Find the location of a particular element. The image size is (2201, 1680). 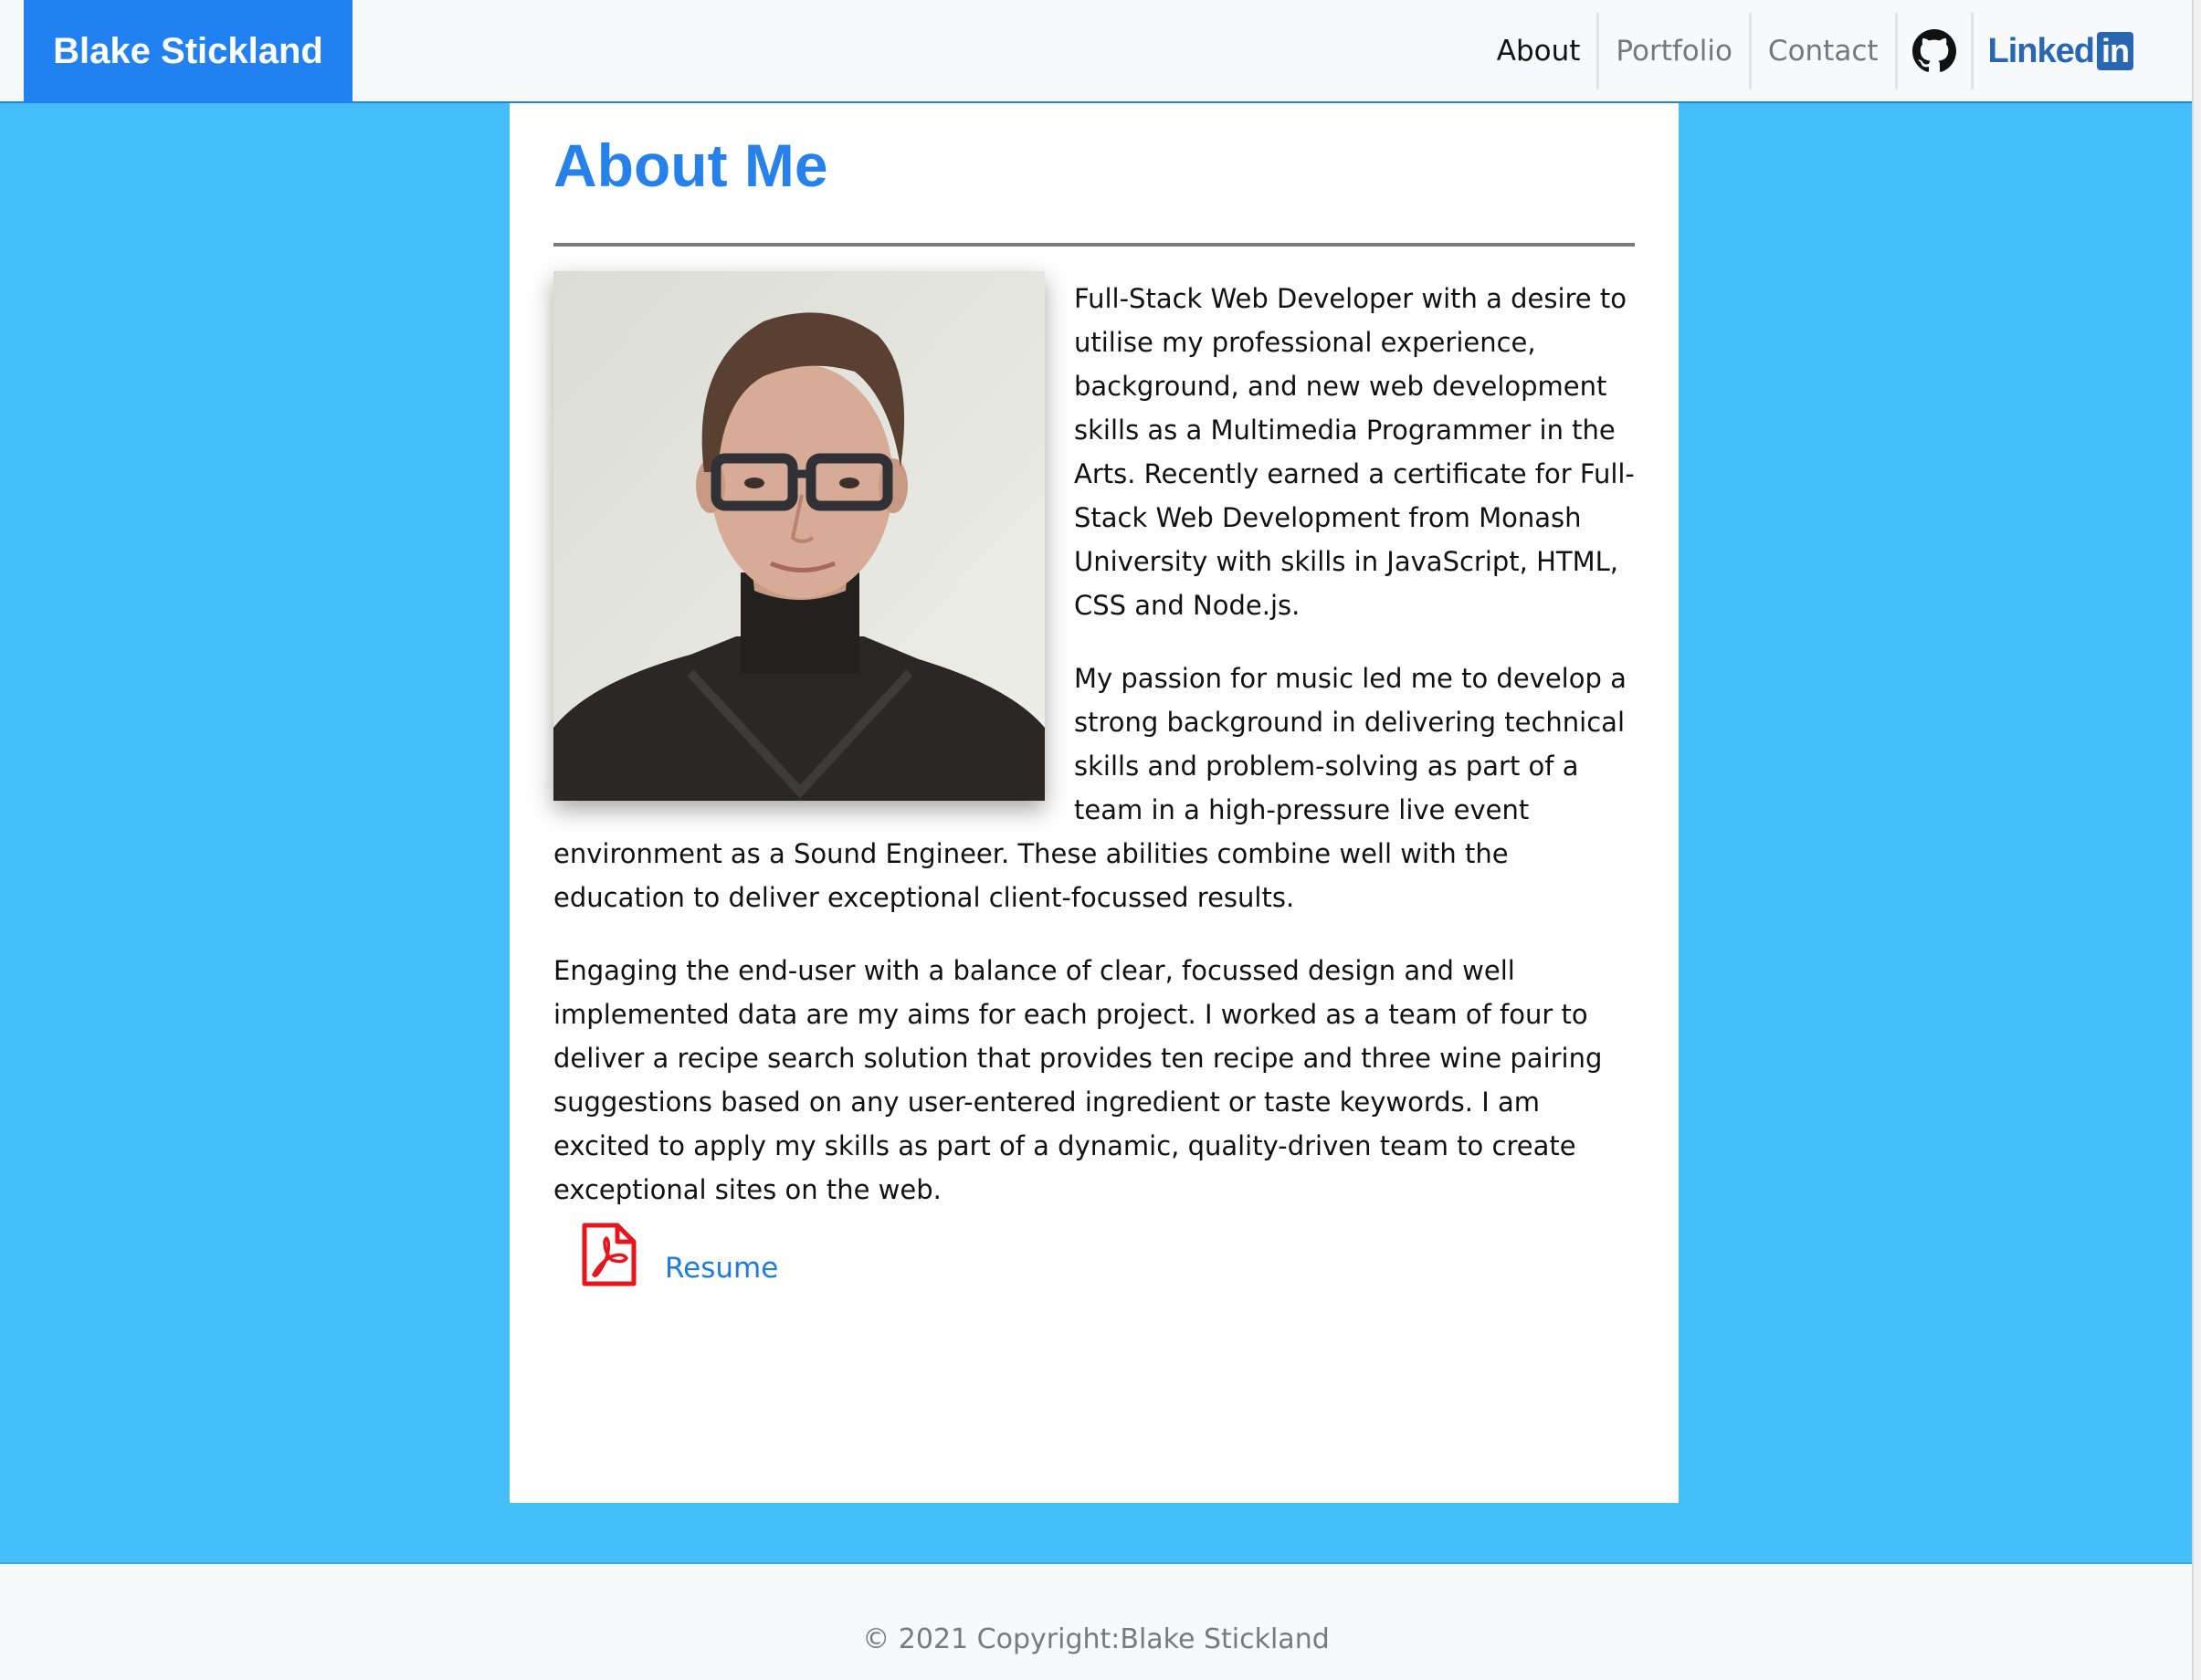

pdf-icon is located at coordinates (609, 1254).